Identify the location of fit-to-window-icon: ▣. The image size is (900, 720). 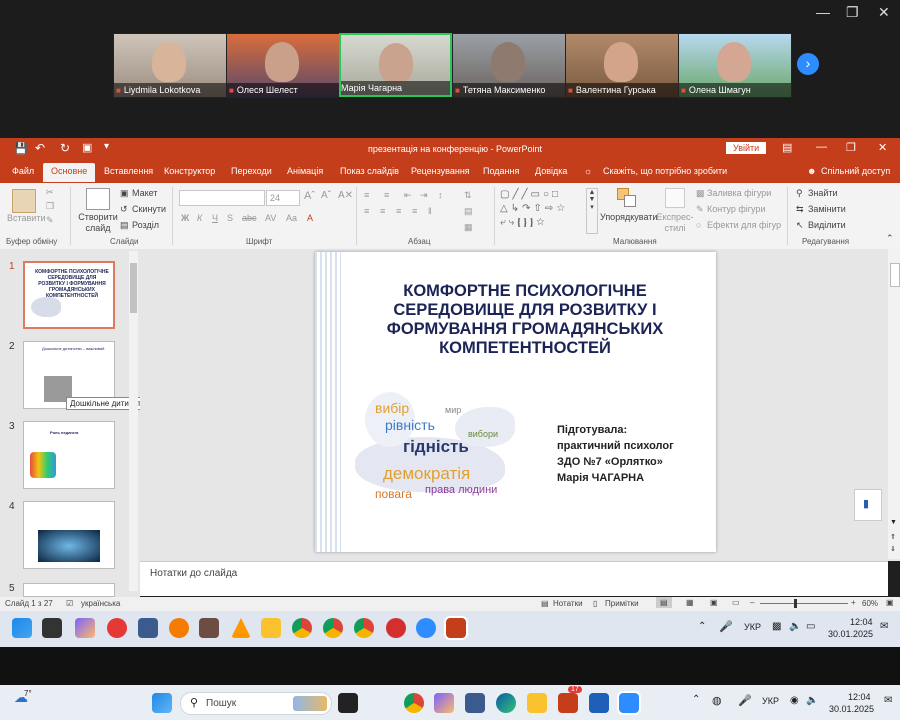
(890, 602).